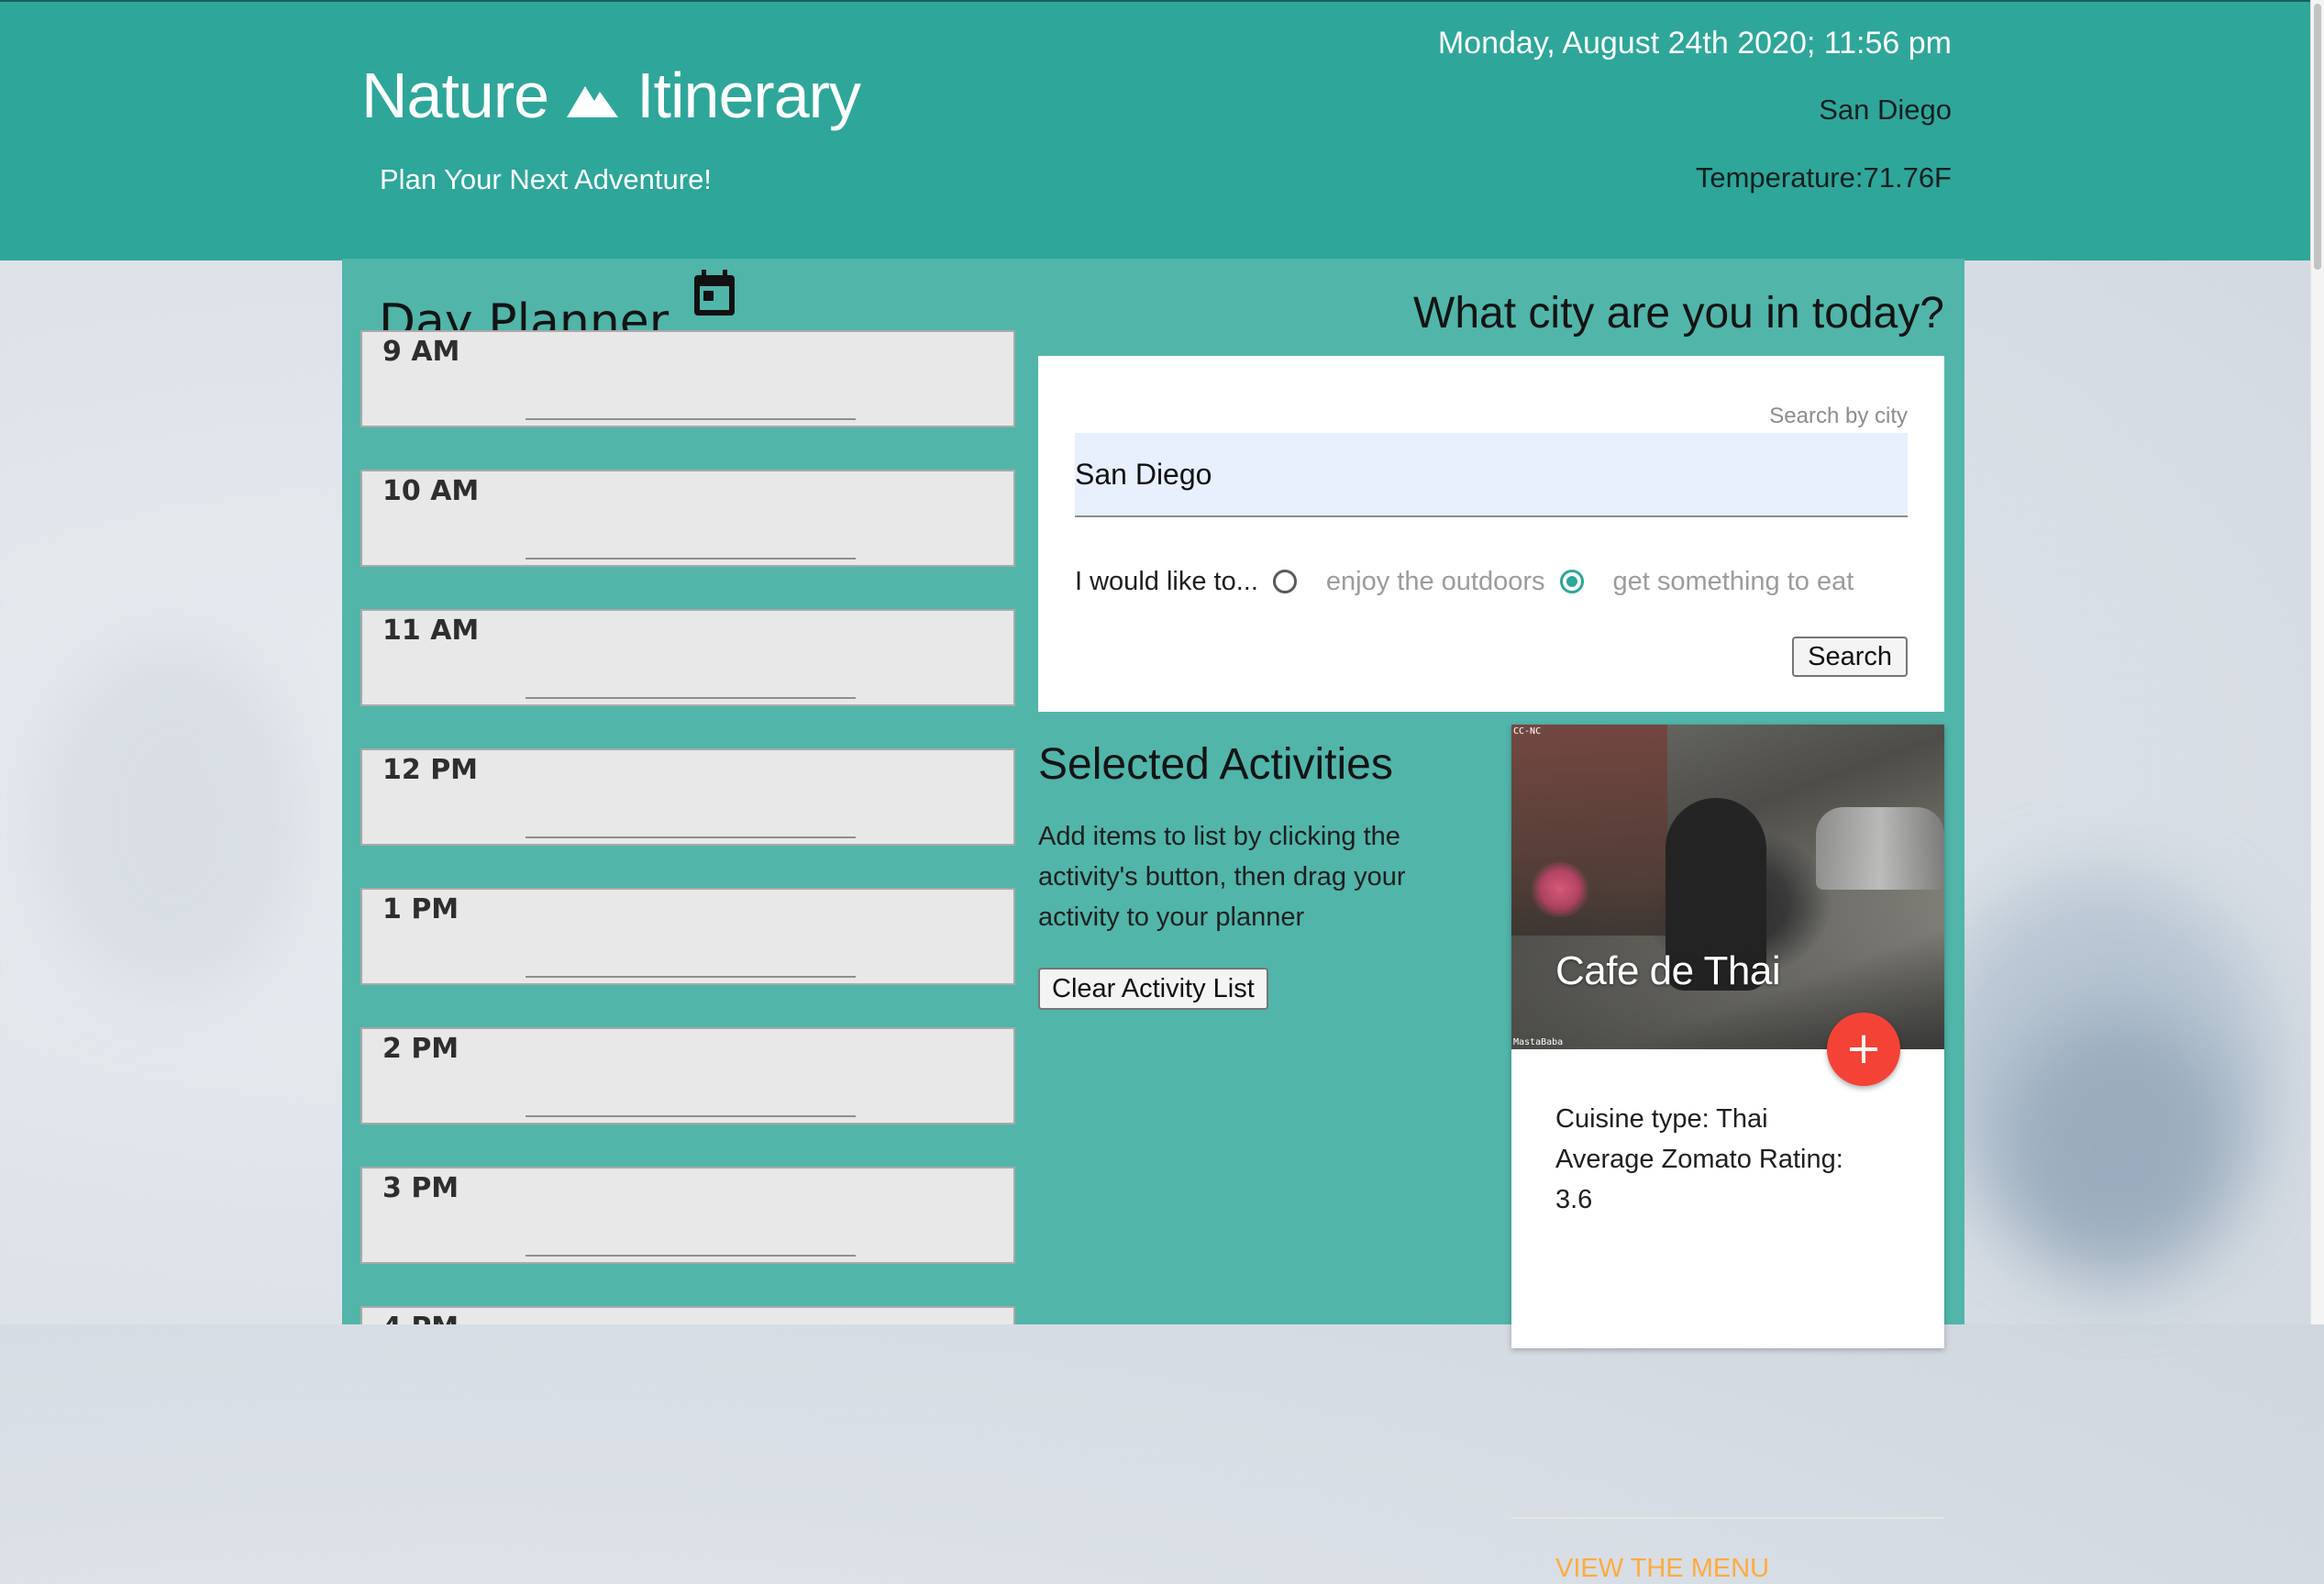 The height and width of the screenshot is (1584, 2324). I want to click on clear-activity-list-button: Clear Activity List, so click(1153, 989).